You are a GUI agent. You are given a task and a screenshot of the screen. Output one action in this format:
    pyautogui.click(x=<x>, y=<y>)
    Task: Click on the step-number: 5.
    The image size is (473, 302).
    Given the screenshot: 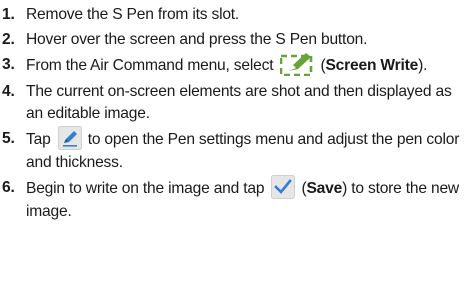 What is the action you would take?
    pyautogui.click(x=8, y=138)
    